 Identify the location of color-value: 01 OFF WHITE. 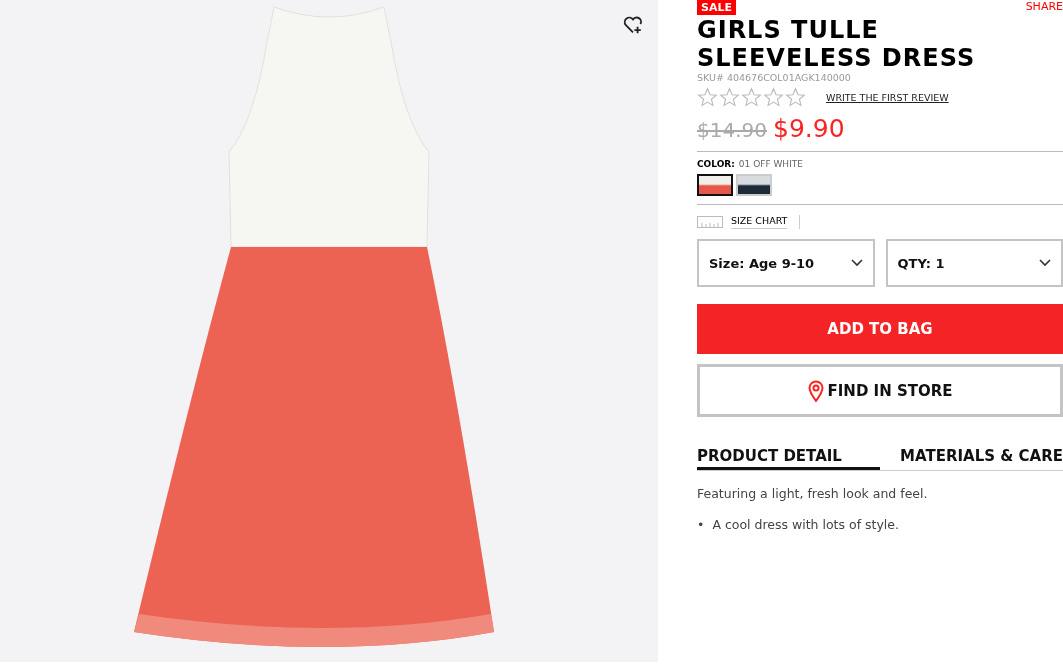
(770, 164).